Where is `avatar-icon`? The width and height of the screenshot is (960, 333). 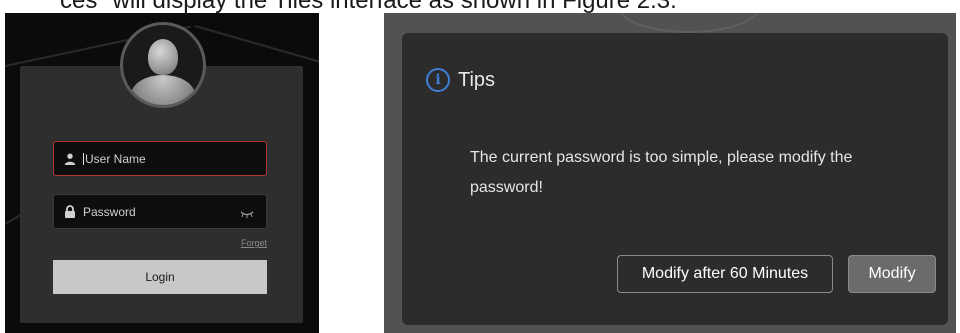
avatar-icon is located at coordinates (163, 65).